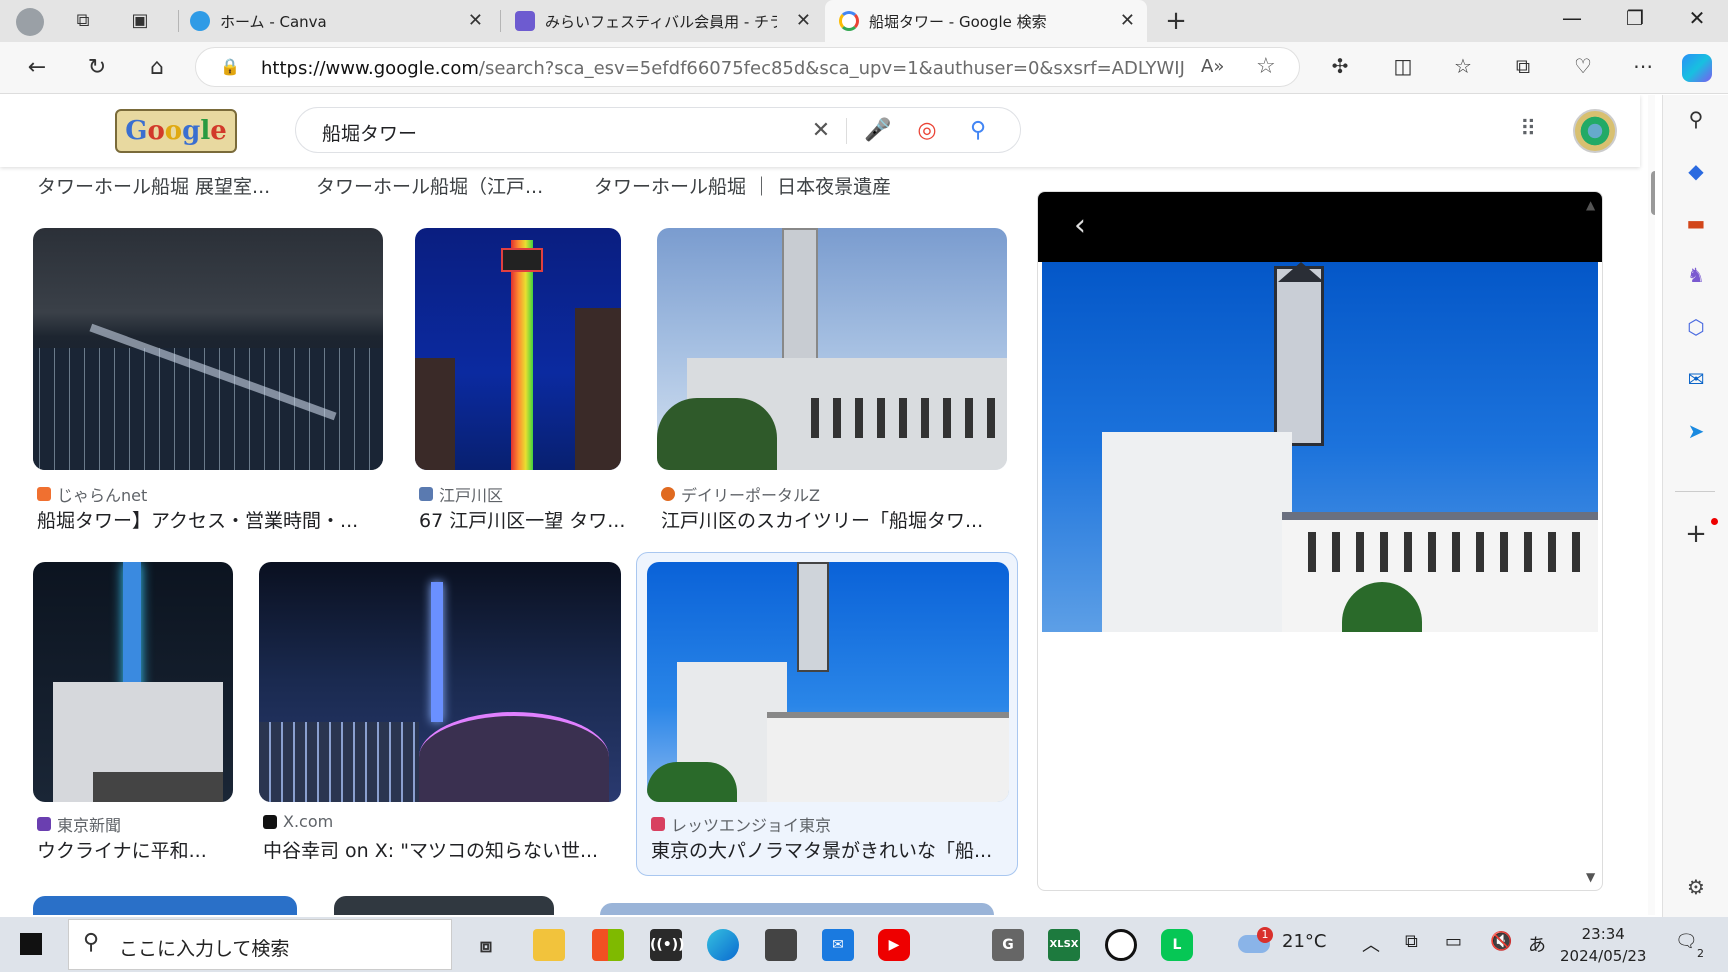 Image resolution: width=1728 pixels, height=972 pixels. Describe the element at coordinates (927, 130) in the screenshot. I see `lens-icon: ◎` at that location.